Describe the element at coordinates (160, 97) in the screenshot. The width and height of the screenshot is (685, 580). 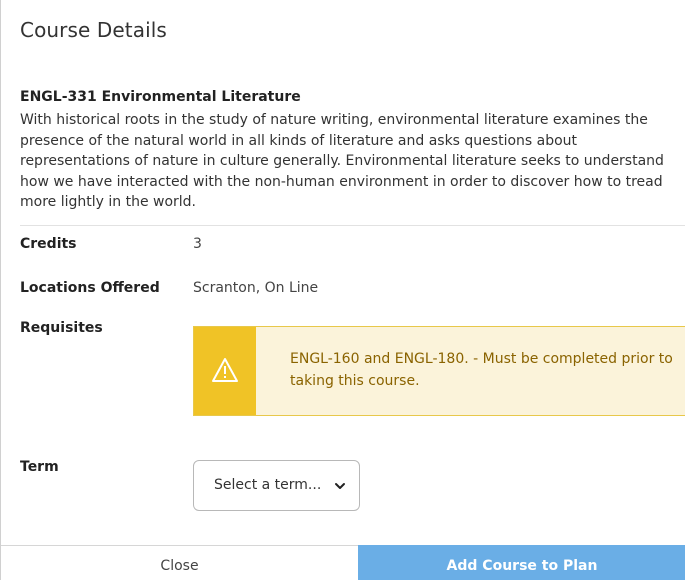
I see `course-heading: ENGL-331 Environmental Literature` at that location.